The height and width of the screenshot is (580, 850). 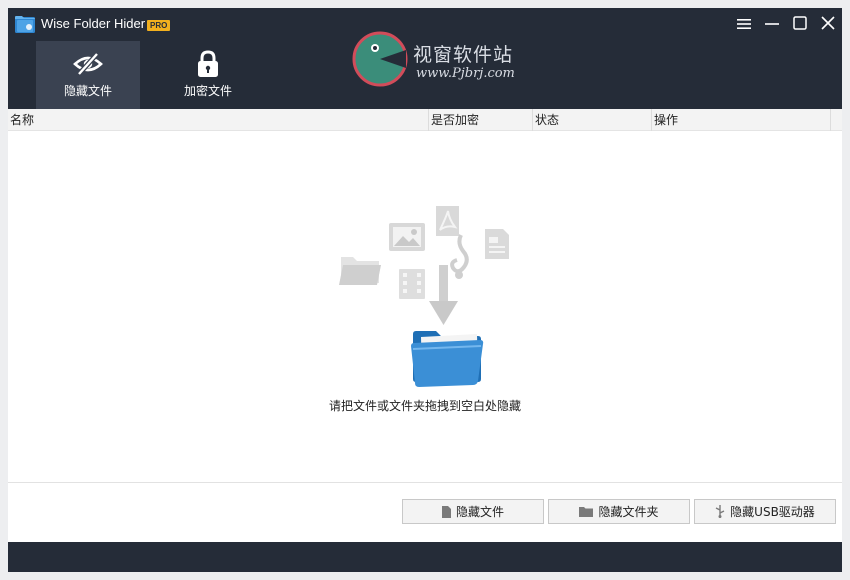 What do you see at coordinates (360, 271) in the screenshot?
I see `folder-icon` at bounding box center [360, 271].